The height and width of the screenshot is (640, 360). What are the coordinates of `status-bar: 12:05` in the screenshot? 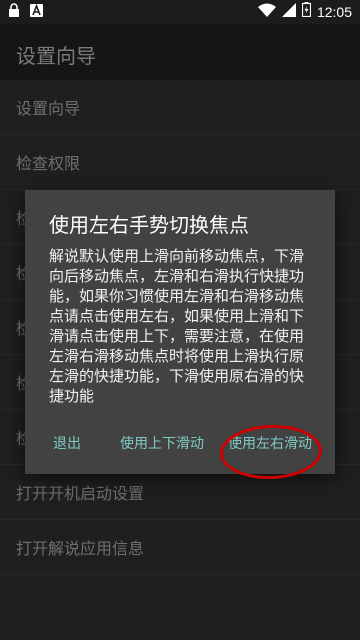 It's located at (180, 12).